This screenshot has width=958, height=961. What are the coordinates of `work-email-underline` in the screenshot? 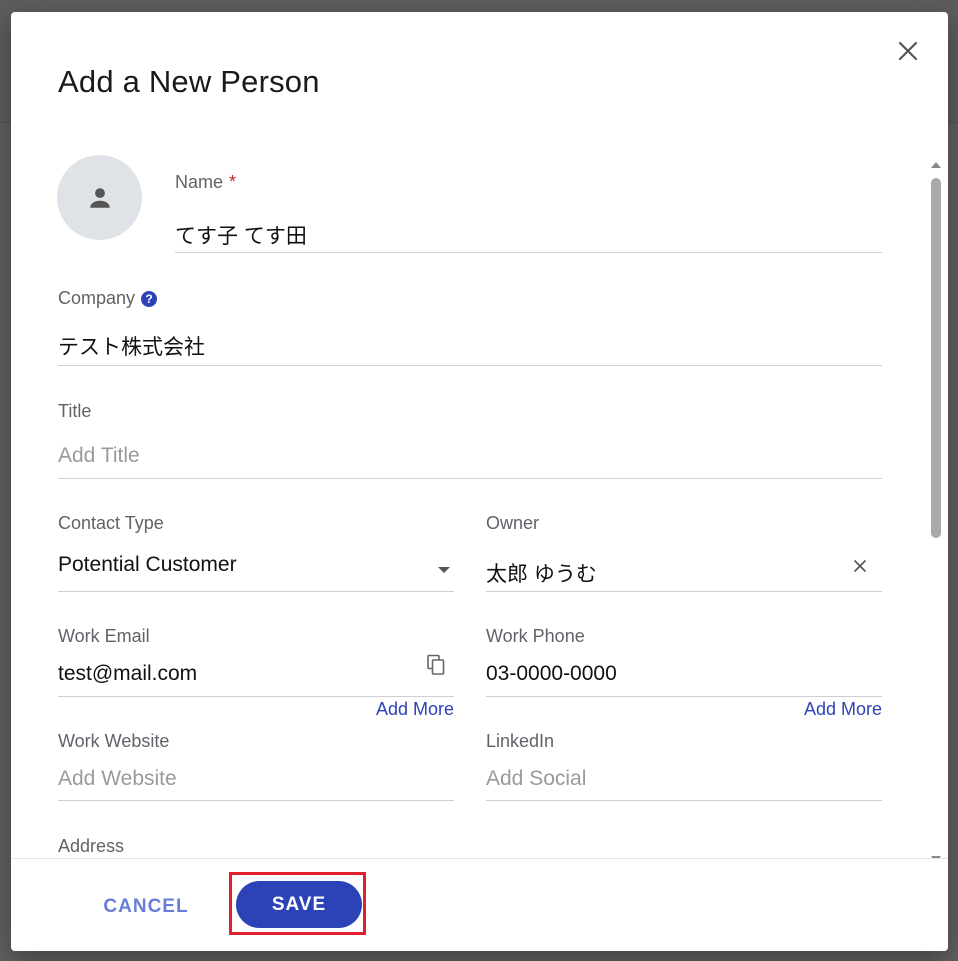 It's located at (256, 696).